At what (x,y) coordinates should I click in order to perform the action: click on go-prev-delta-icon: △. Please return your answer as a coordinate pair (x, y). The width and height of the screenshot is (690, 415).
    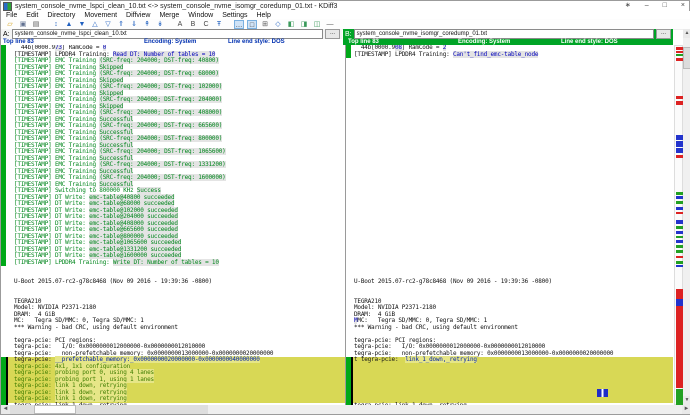
    Looking at the image, I should click on (95, 24).